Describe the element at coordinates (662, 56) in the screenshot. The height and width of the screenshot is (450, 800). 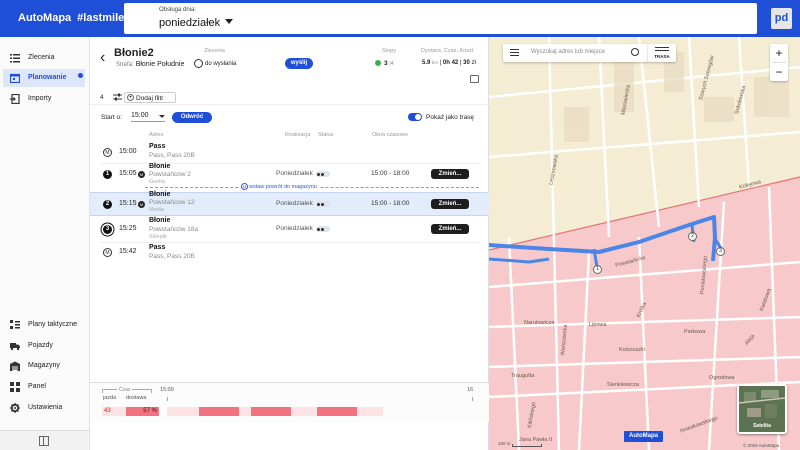
I see `route-button-label: TRASA` at that location.